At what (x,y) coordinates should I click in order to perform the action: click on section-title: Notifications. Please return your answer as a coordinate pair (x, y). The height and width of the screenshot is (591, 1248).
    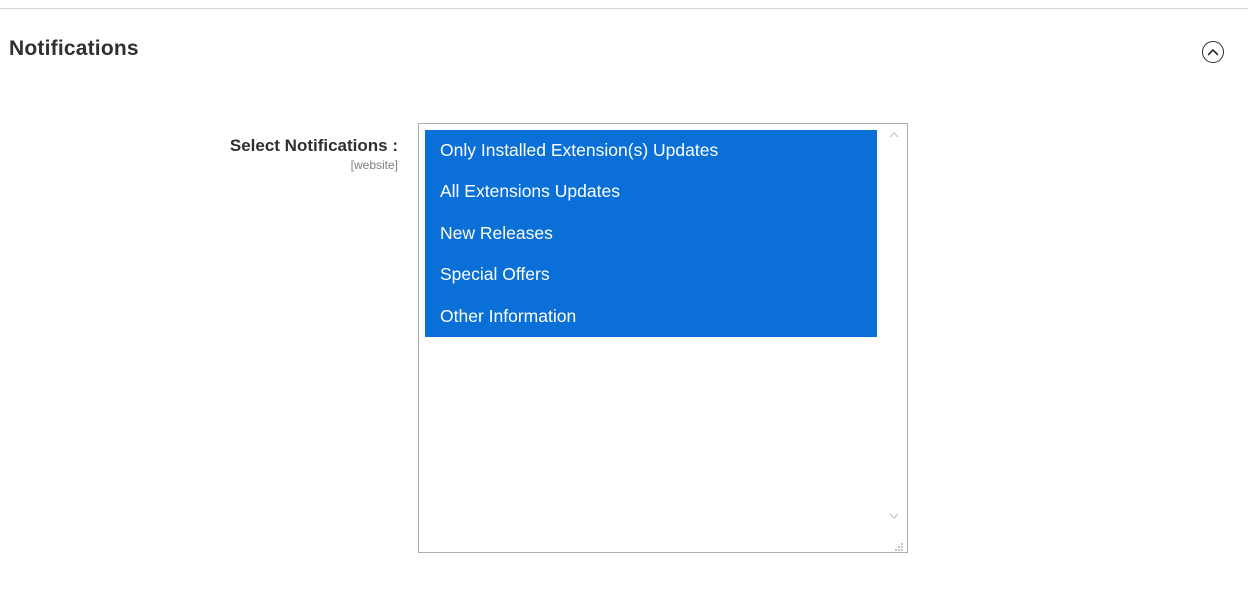
    Looking at the image, I should click on (74, 49).